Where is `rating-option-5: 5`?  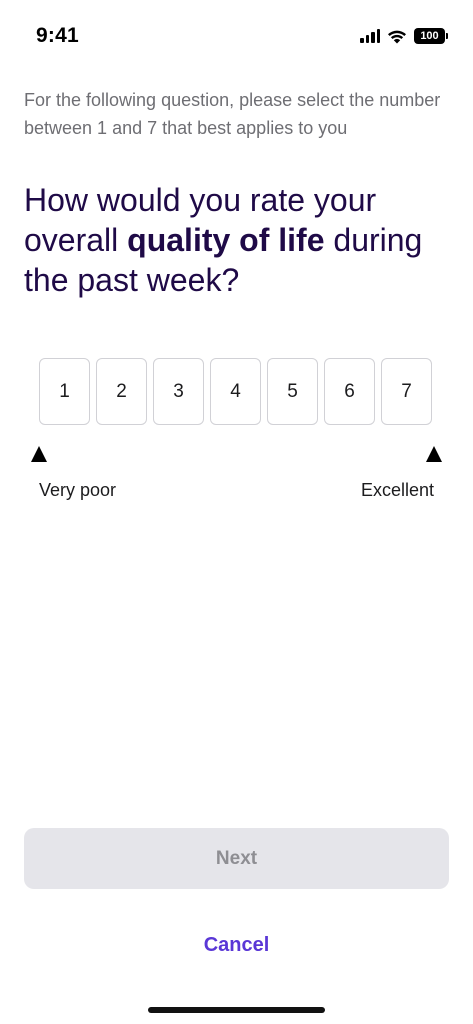 rating-option-5: 5 is located at coordinates (292, 391).